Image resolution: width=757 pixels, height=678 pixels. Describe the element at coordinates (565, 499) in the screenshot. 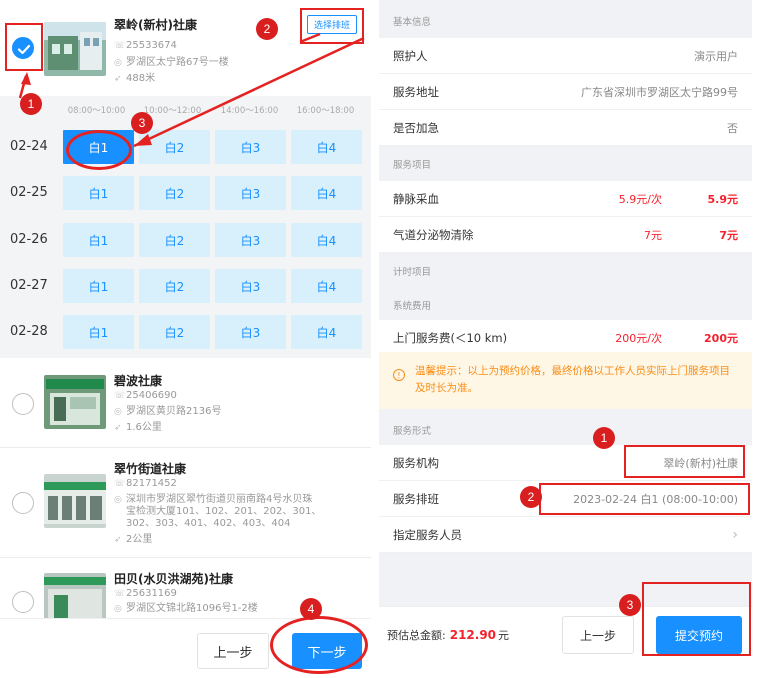

I see `form-row-schedule: 服务排班 2023-02-24 白1 (08:00-10:00)` at that location.